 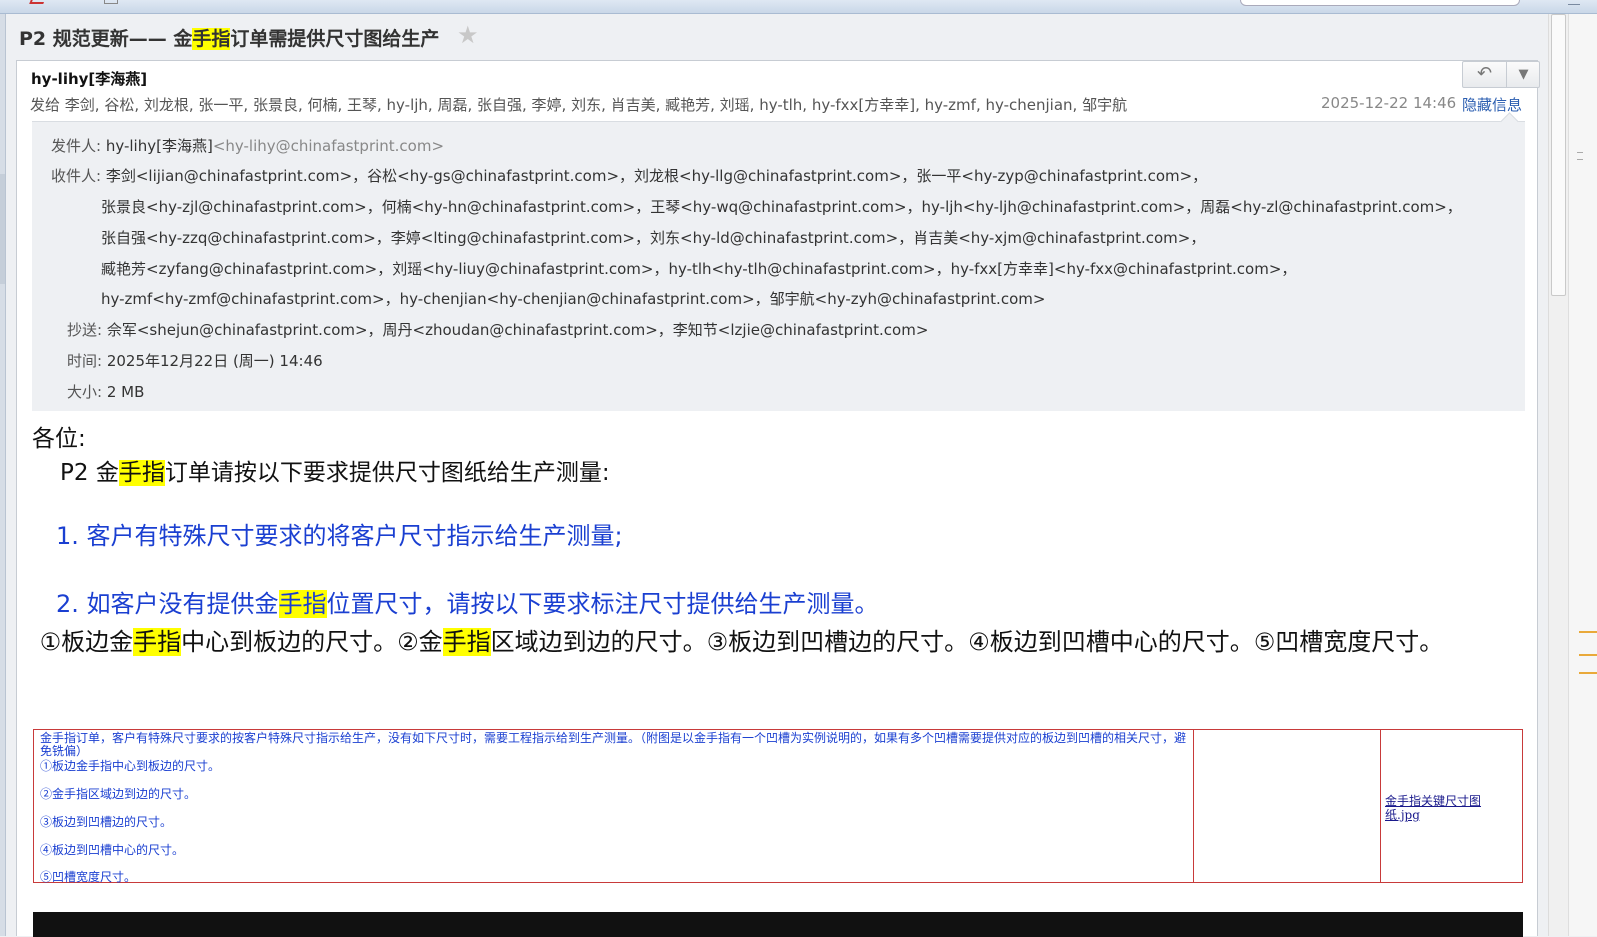 I want to click on spec-row-4: ④板边到凹槽中心的尺寸。, so click(x=112, y=850).